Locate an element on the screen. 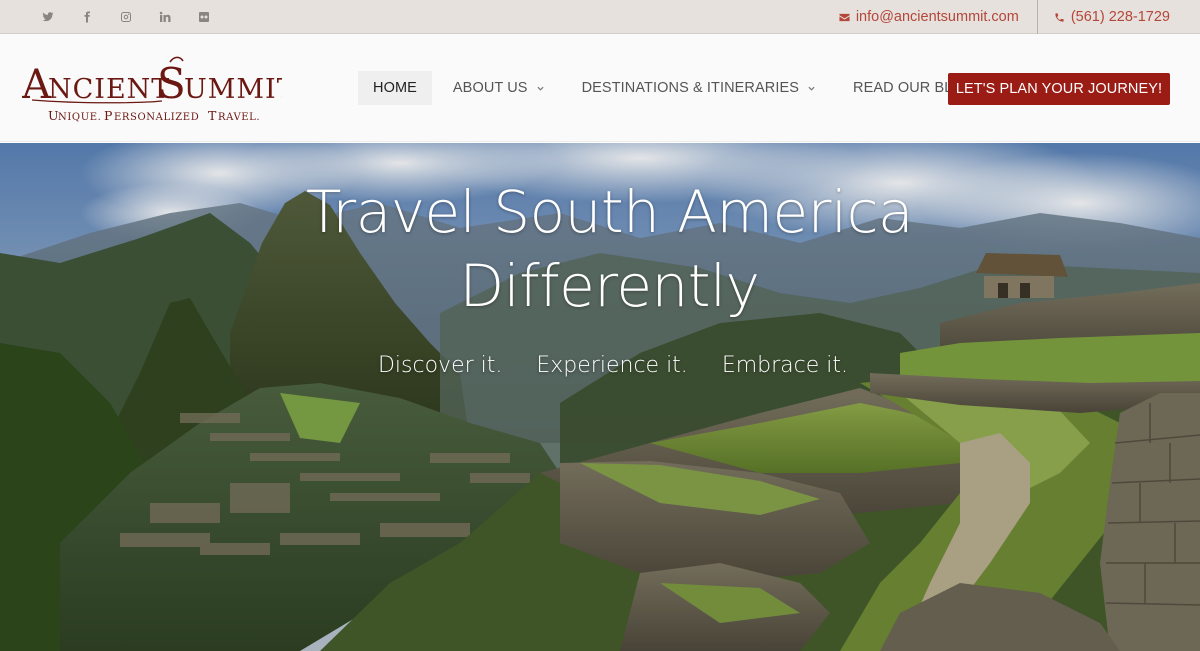 The width and height of the screenshot is (1200, 651). nav-home: HOME is located at coordinates (395, 88).